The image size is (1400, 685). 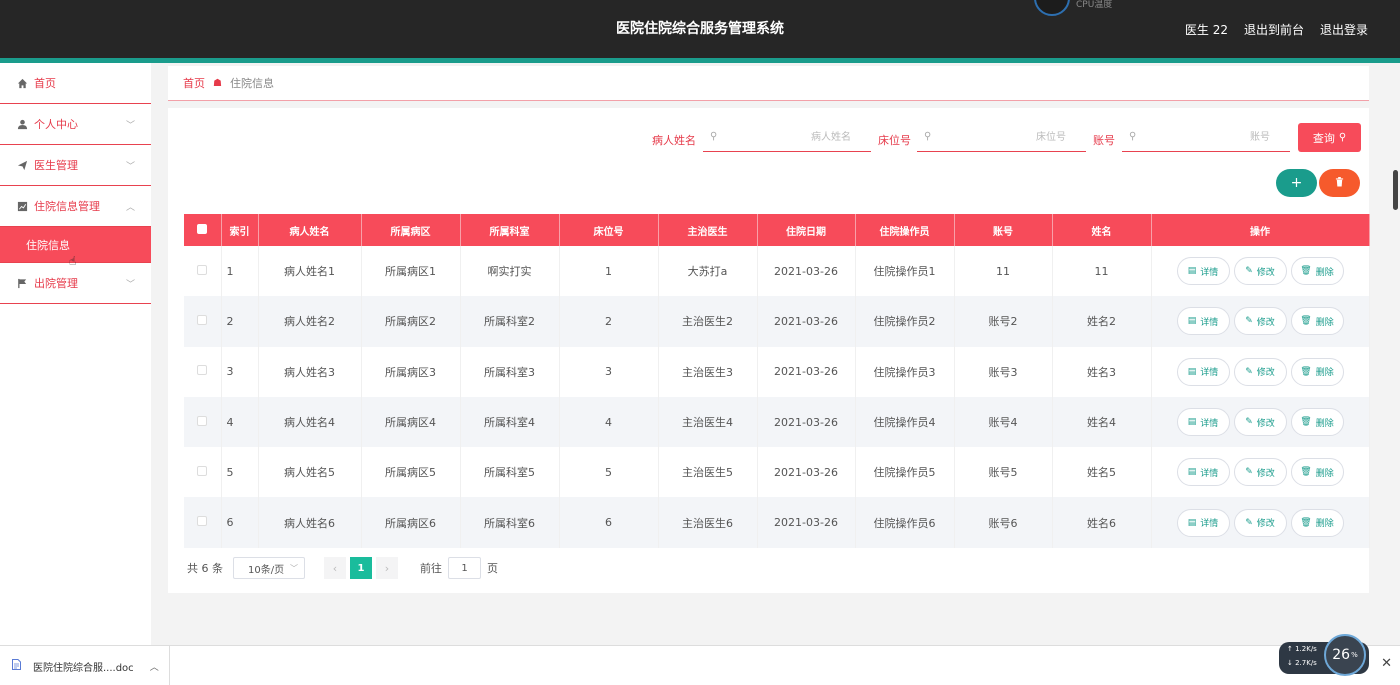 I want to click on select-all-checkbox, so click(x=202, y=228).